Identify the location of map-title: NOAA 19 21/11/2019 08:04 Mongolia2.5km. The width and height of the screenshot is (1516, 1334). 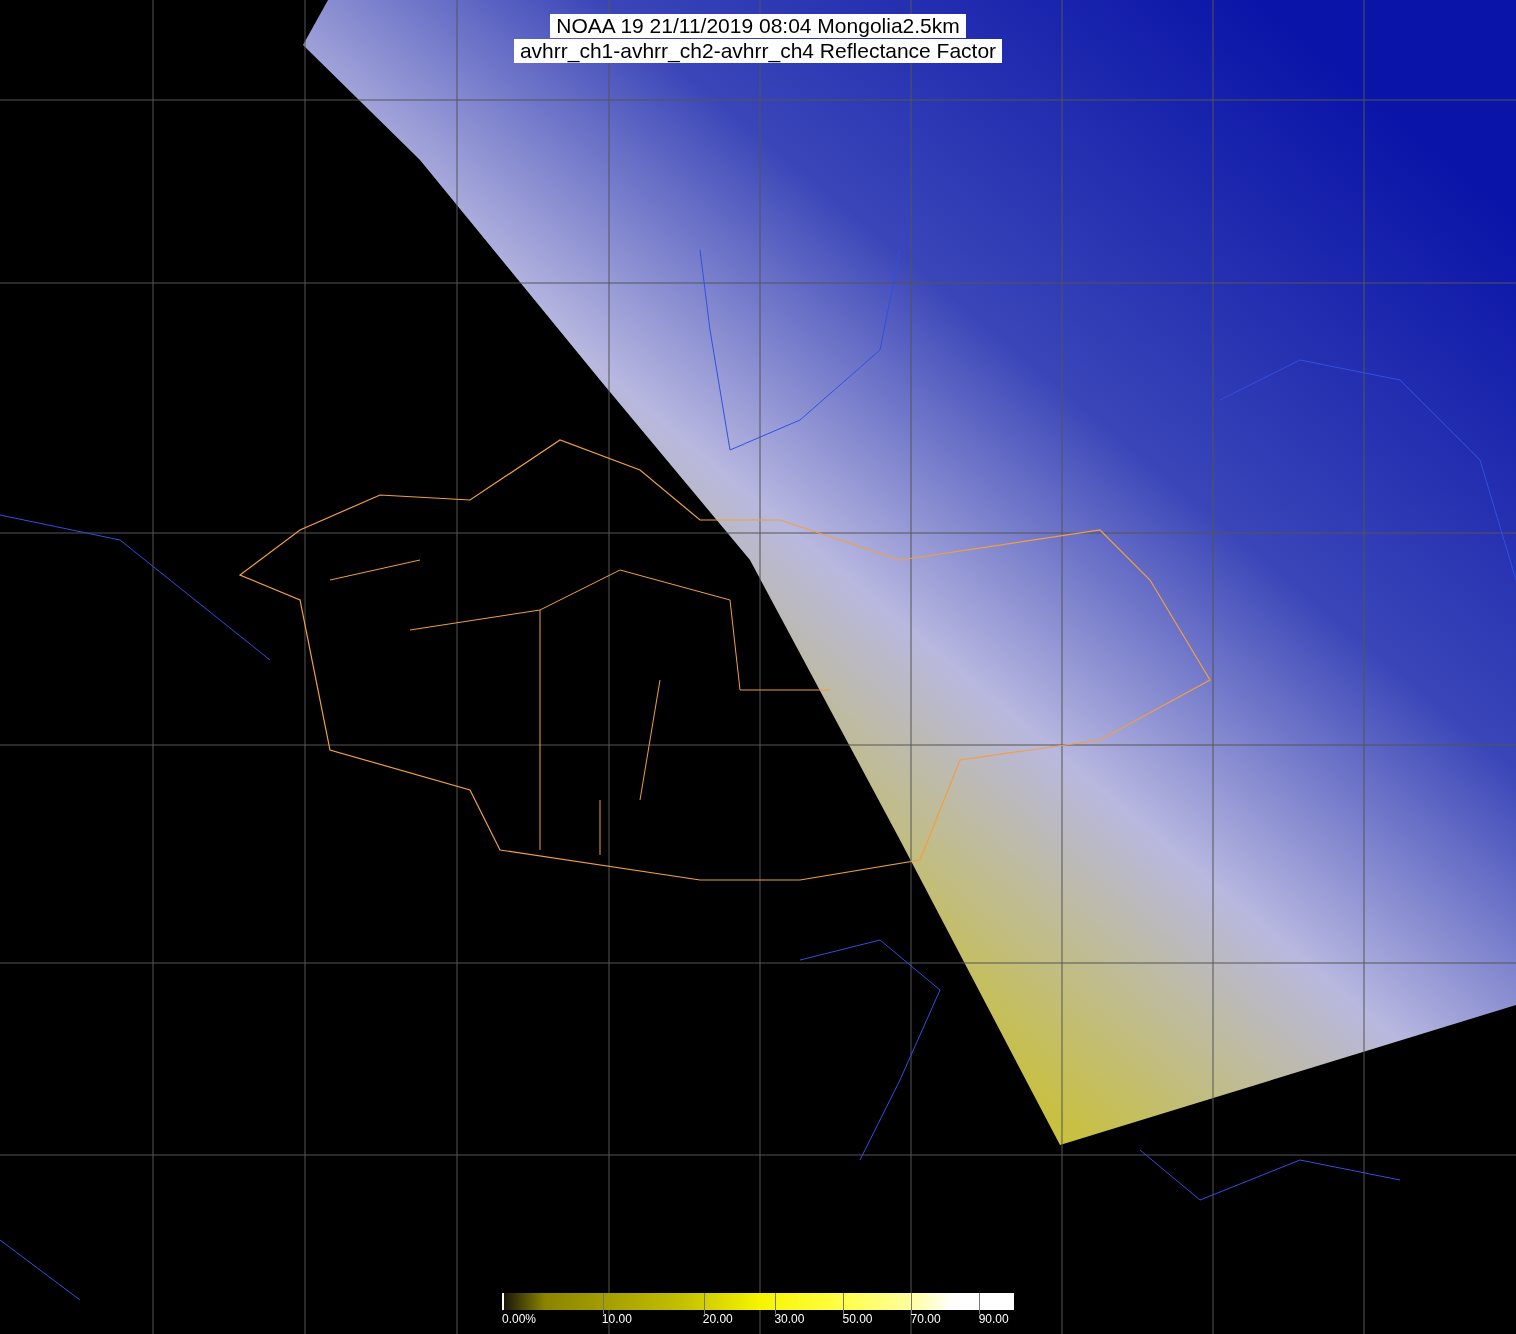
(758, 26).